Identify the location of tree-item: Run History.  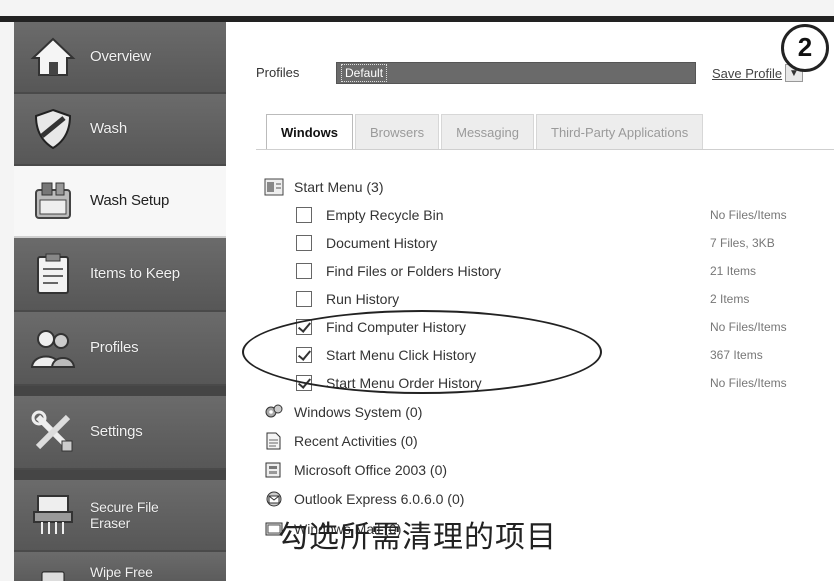
(347, 299).